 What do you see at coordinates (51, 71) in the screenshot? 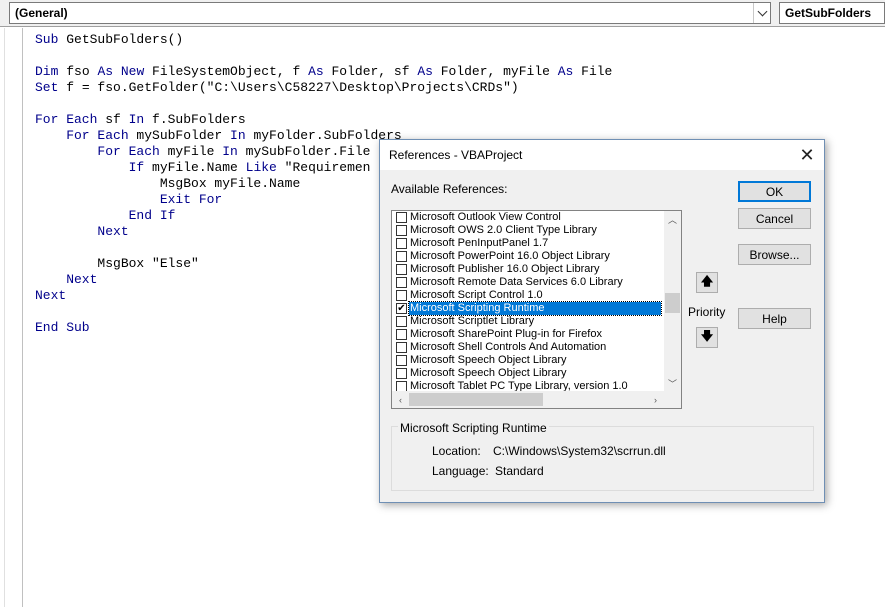
I see `code-keyword: Dim` at bounding box center [51, 71].